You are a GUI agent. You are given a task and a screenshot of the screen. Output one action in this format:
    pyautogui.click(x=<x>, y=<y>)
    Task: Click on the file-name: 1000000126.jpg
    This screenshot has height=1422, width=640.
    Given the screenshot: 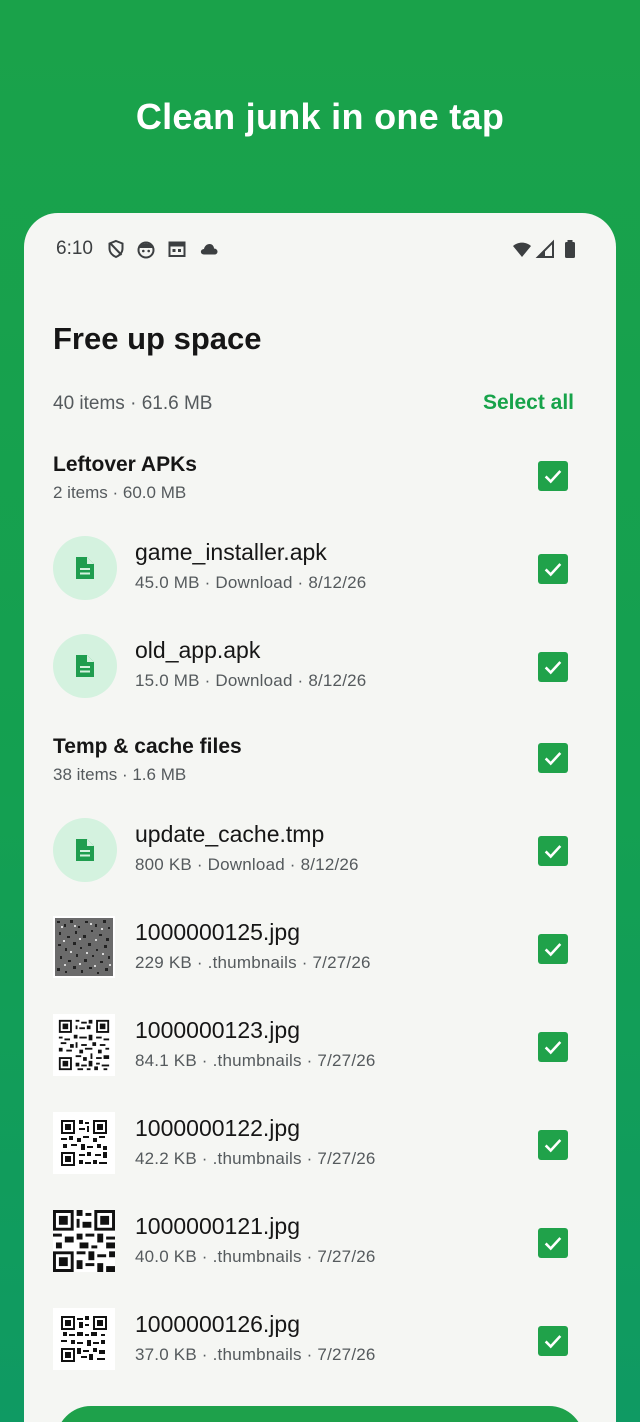 What is the action you would take?
    pyautogui.click(x=217, y=1324)
    